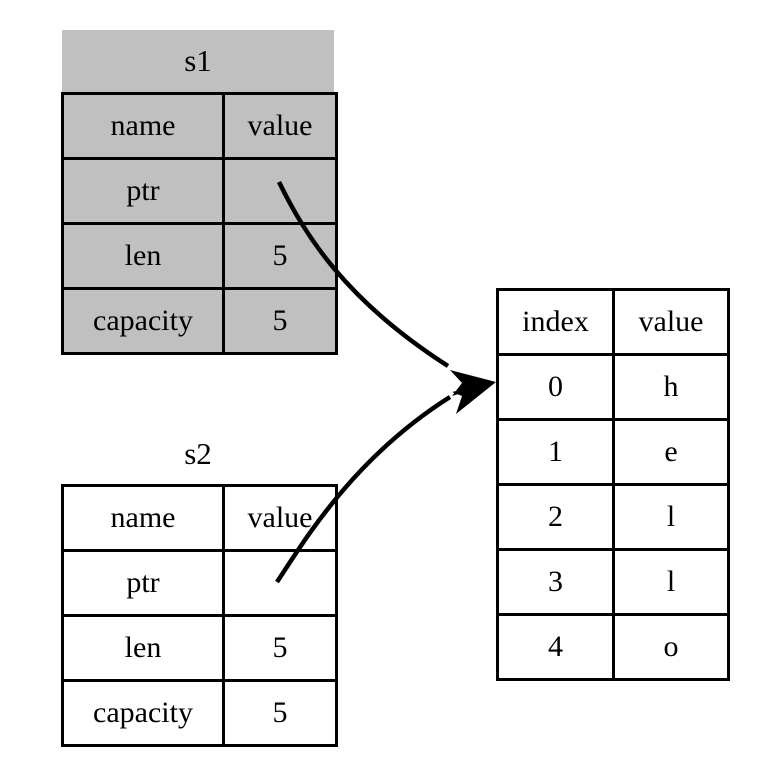 This screenshot has width=770, height=766. Describe the element at coordinates (143, 256) in the screenshot. I see `s1-len-name: len` at that location.